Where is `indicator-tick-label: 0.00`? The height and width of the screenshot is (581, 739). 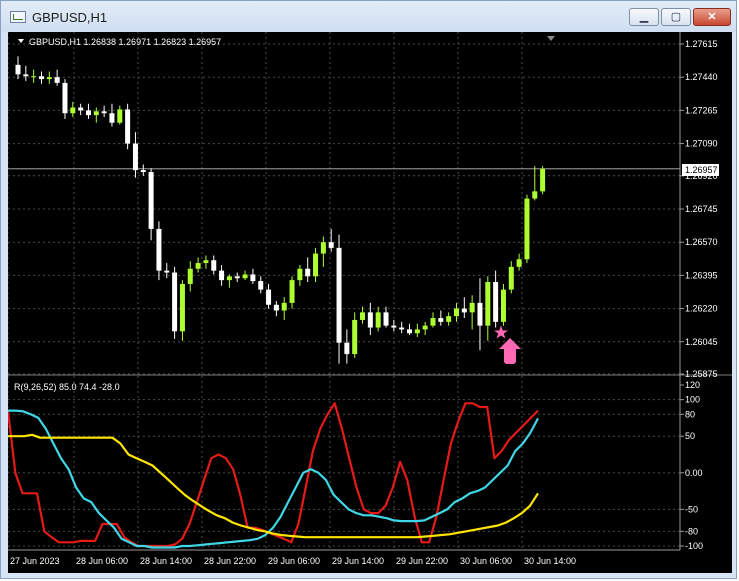
indicator-tick-label: 0.00 is located at coordinates (694, 473).